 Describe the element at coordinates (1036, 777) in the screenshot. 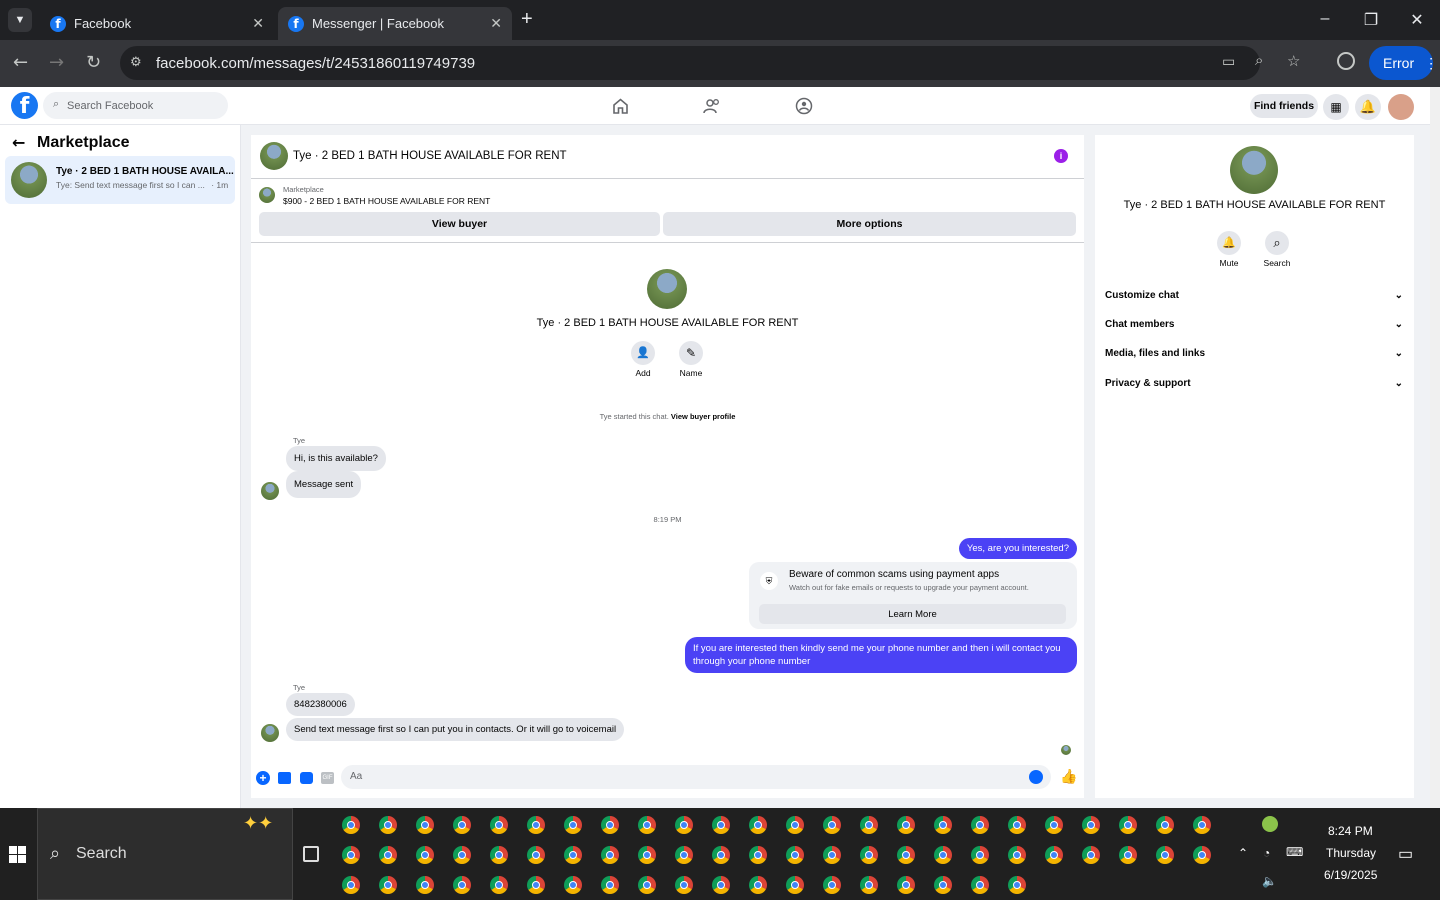

I see `emoji-icon` at that location.